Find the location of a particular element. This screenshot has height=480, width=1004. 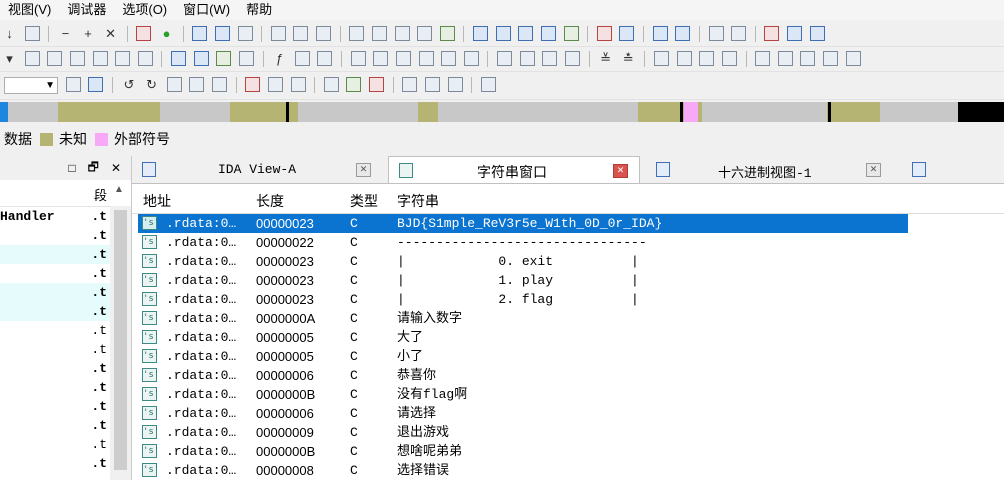

operand-3-icon is located at coordinates (403, 58).